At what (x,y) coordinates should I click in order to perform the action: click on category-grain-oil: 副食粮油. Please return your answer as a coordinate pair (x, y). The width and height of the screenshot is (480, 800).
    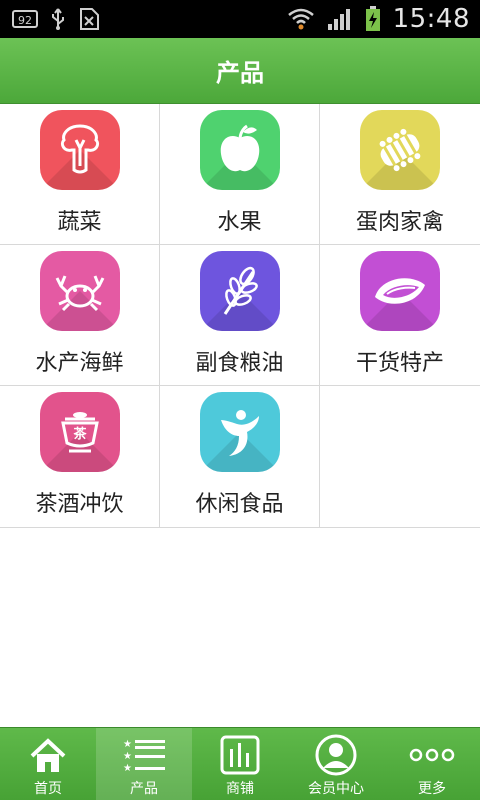
    Looking at the image, I should click on (240, 315).